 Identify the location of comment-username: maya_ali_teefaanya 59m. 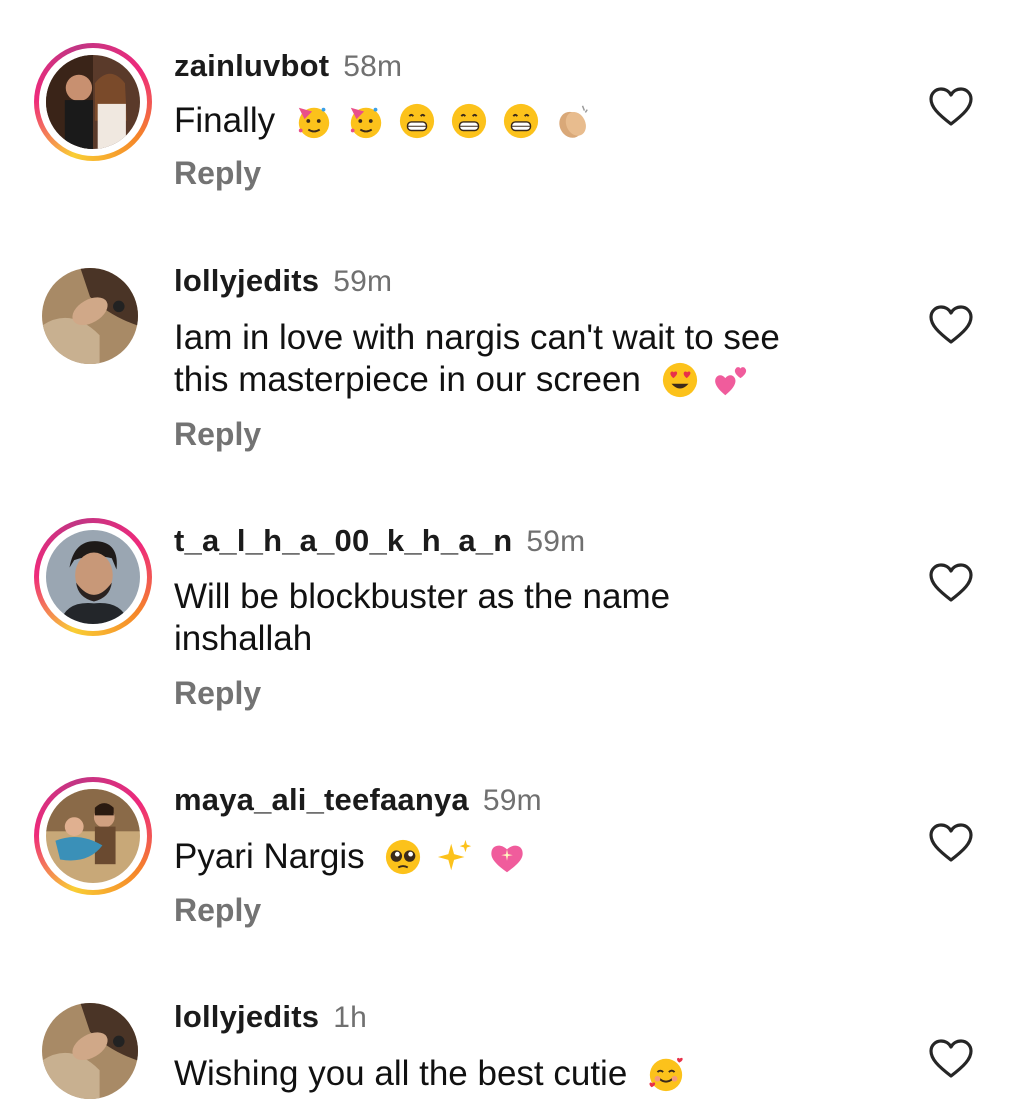
(358, 800).